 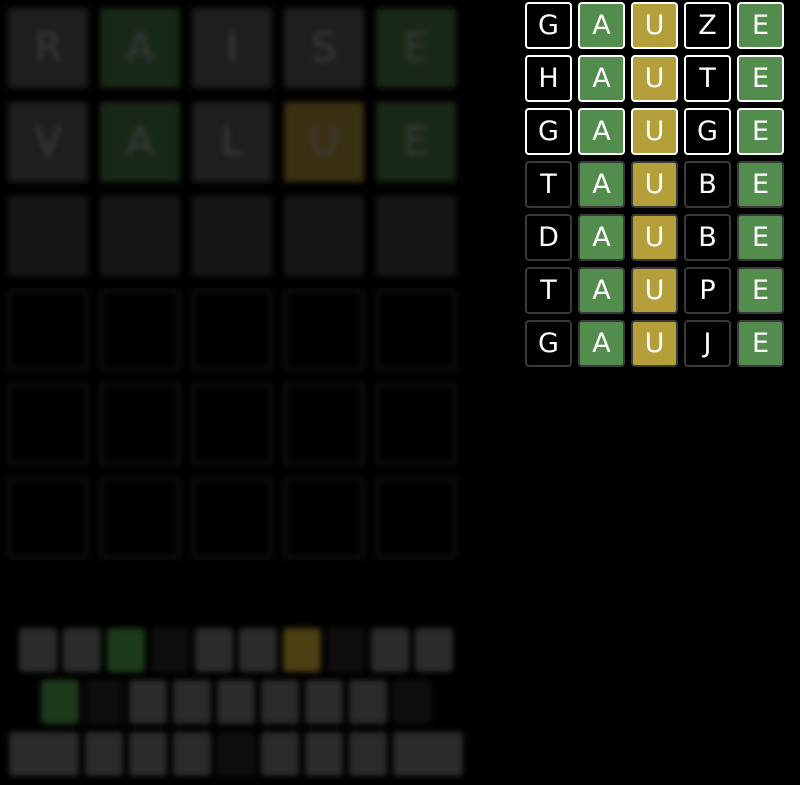 I want to click on background-keyboard, so click(x=236, y=706).